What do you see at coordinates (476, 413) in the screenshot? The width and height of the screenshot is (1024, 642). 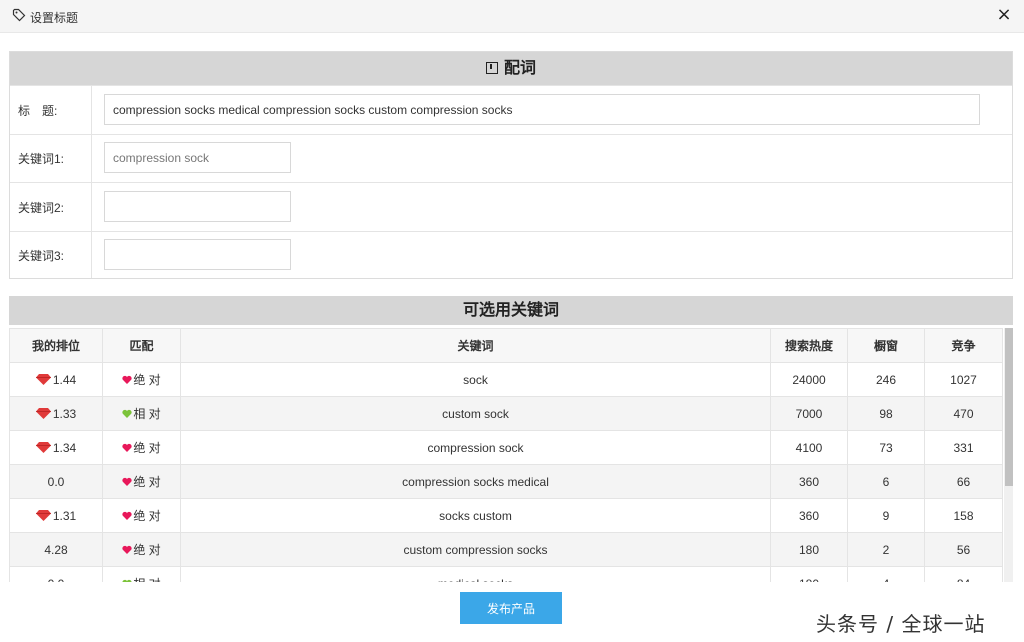 I see `keyword-cell: custom sock` at bounding box center [476, 413].